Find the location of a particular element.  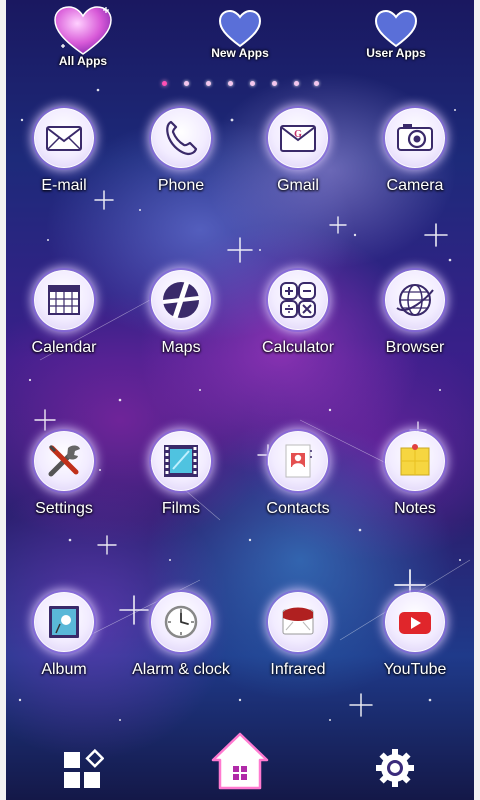

app-browser: Browser is located at coordinates (415, 314).